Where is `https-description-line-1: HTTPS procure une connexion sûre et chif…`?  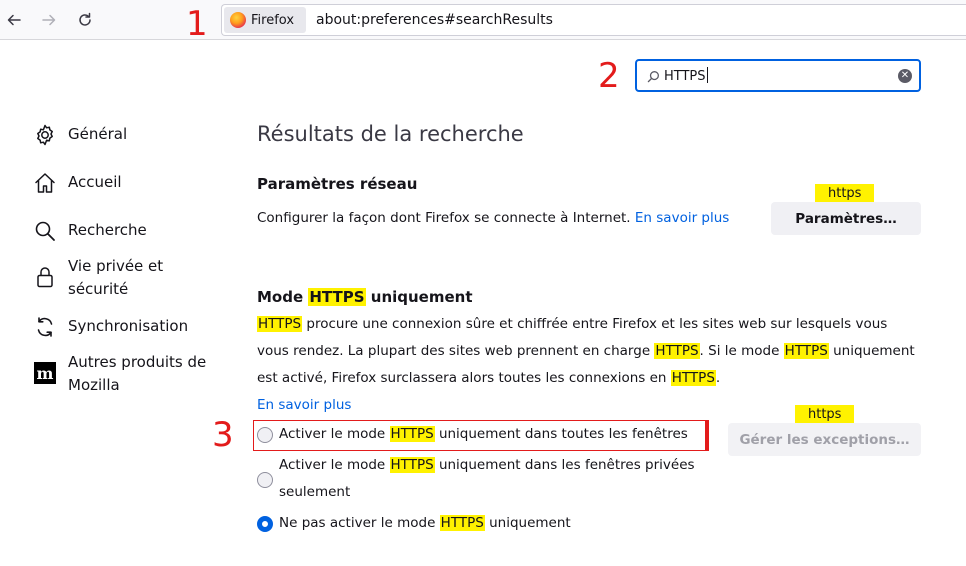 https-description-line-1: HTTPS procure une connexion sûre et chif… is located at coordinates (572, 324).